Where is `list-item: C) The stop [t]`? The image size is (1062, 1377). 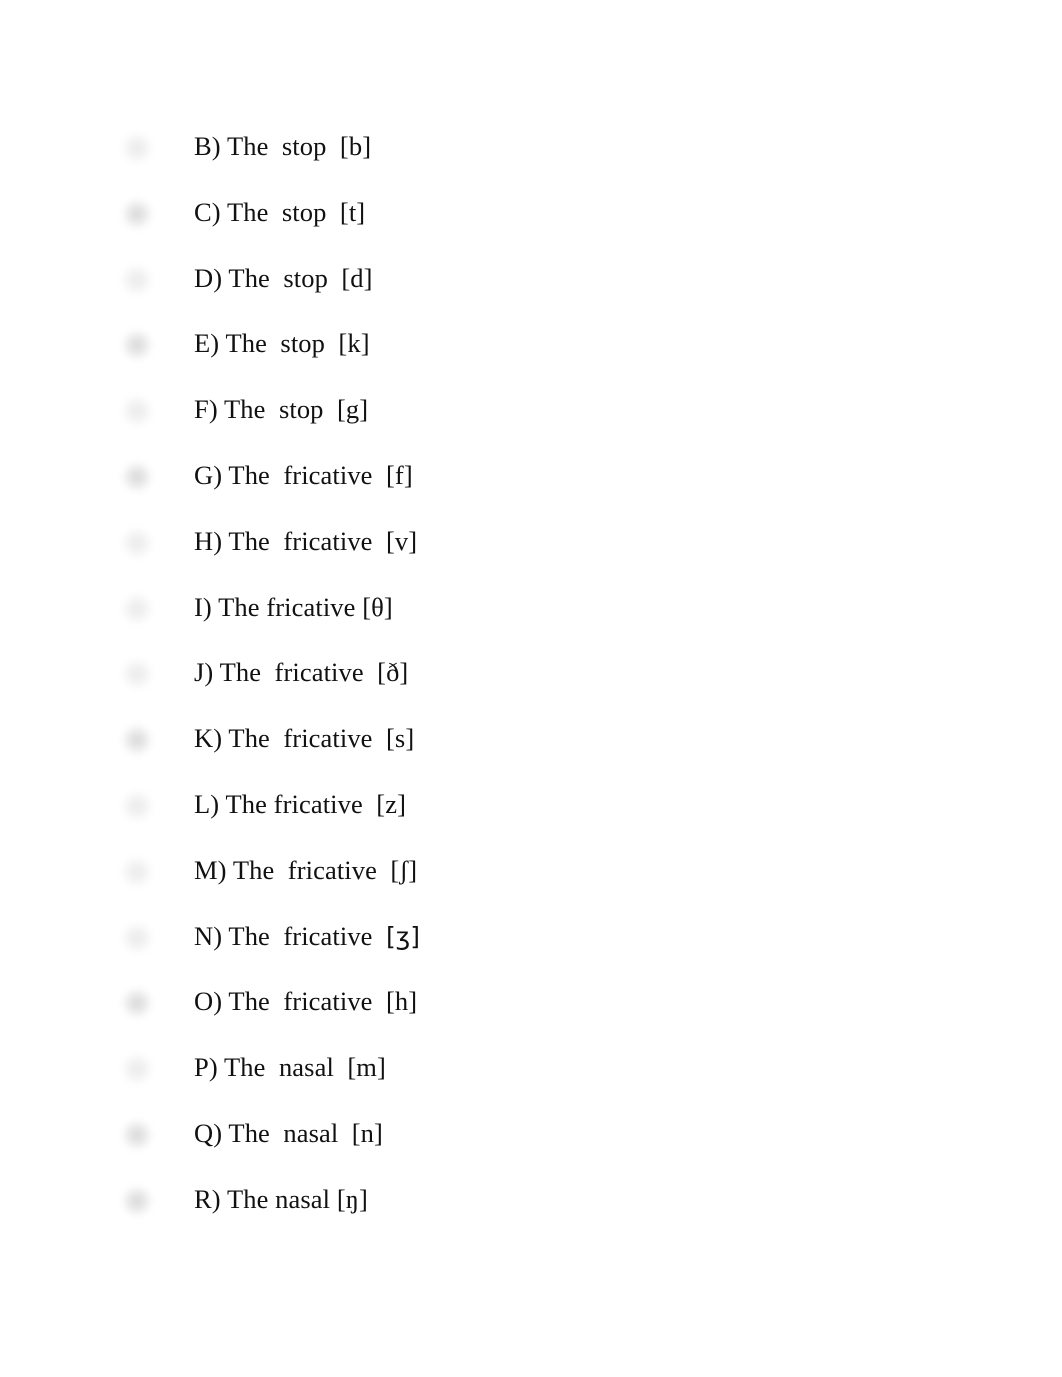
list-item: C) The stop [t] is located at coordinates (531, 230).